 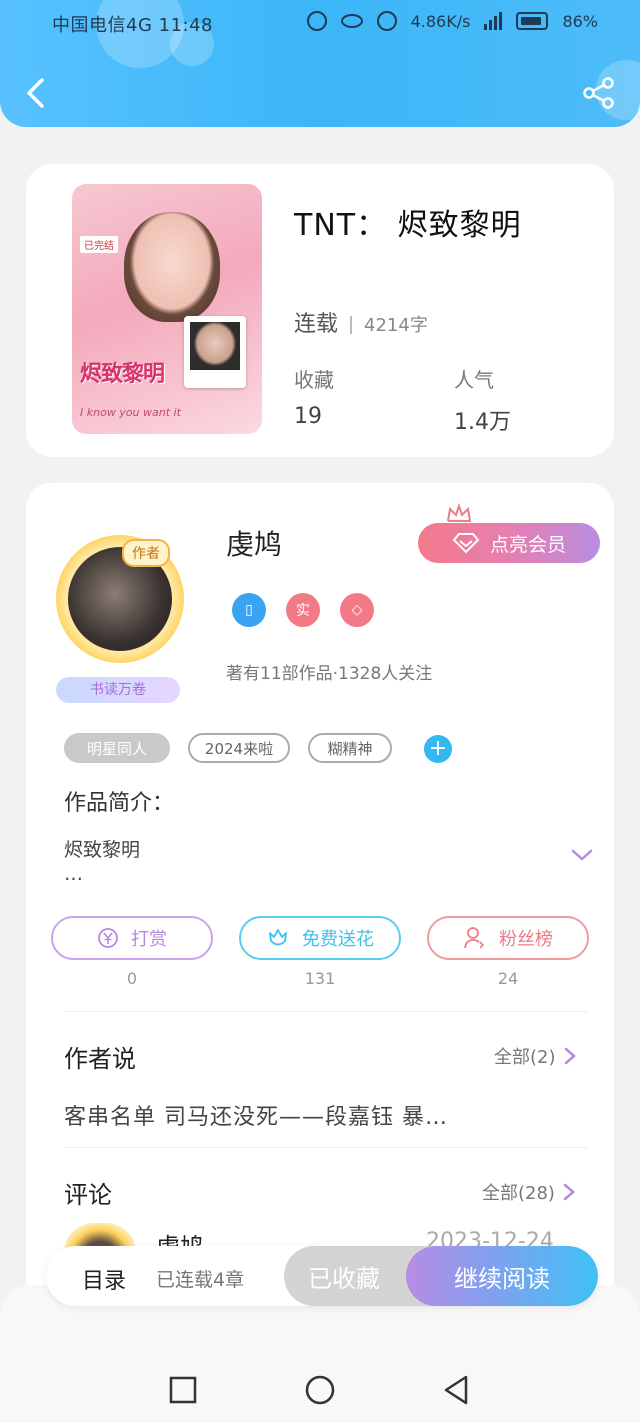 What do you see at coordinates (466, 543) in the screenshot?
I see `diamond-icon` at bounding box center [466, 543].